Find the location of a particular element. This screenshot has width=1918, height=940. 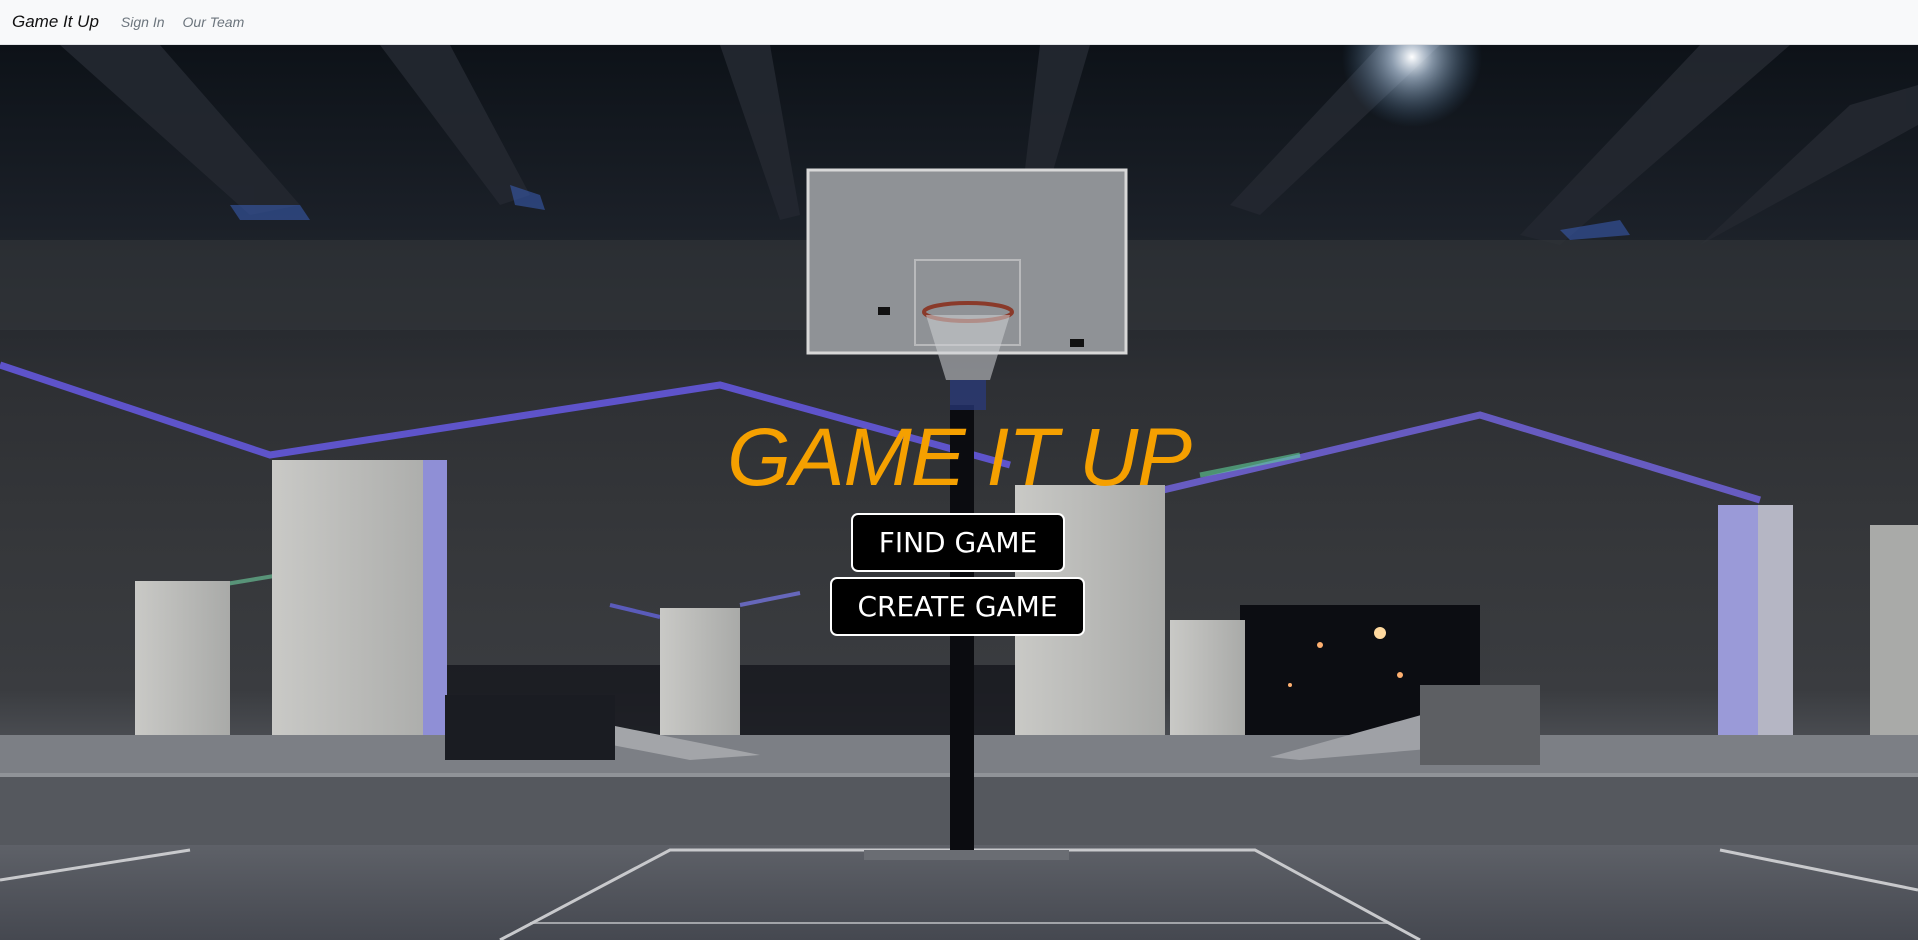

navbar: Game It Up Sign In Our Team is located at coordinates (959, 22).